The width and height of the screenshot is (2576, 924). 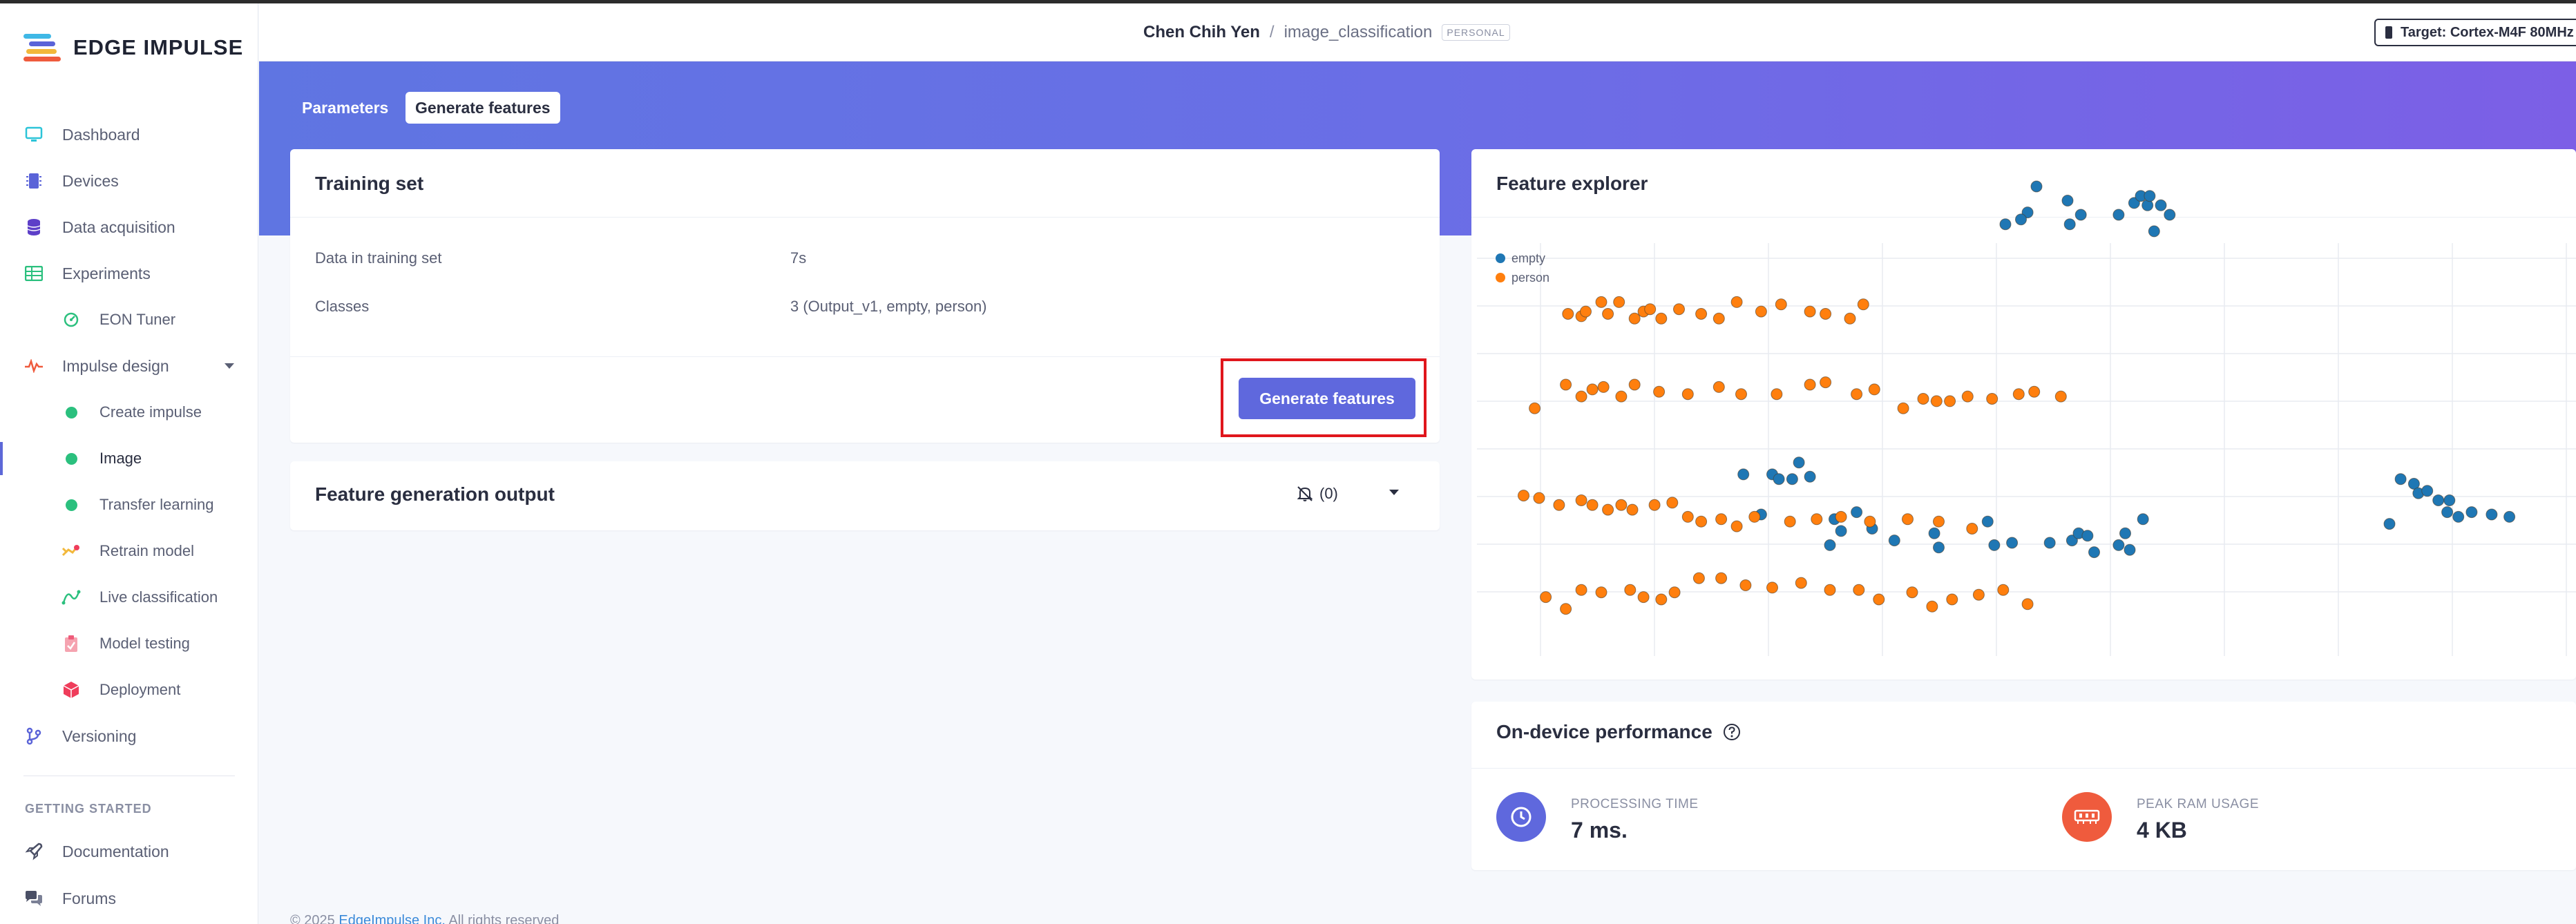 What do you see at coordinates (1732, 732) in the screenshot?
I see `help-circle-icon` at bounding box center [1732, 732].